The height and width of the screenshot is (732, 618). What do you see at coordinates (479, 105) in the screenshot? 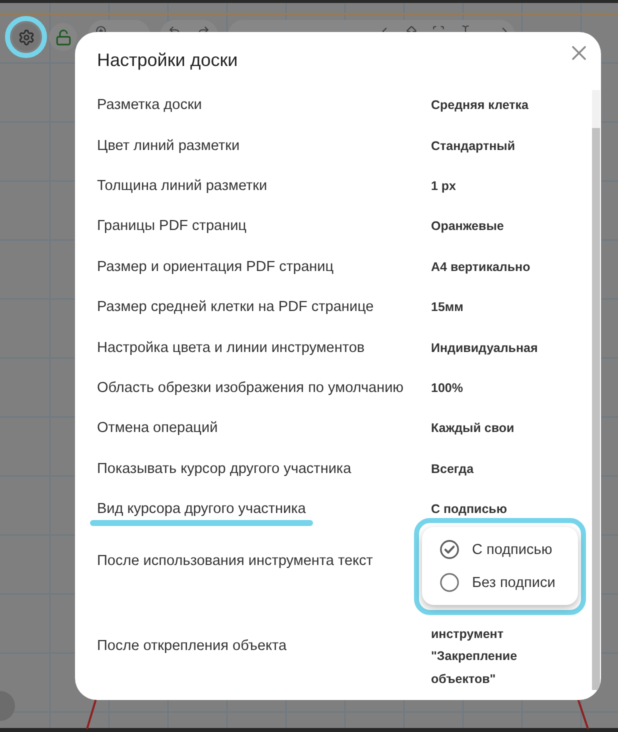
I see `setting-value: Средняя клетка` at bounding box center [479, 105].